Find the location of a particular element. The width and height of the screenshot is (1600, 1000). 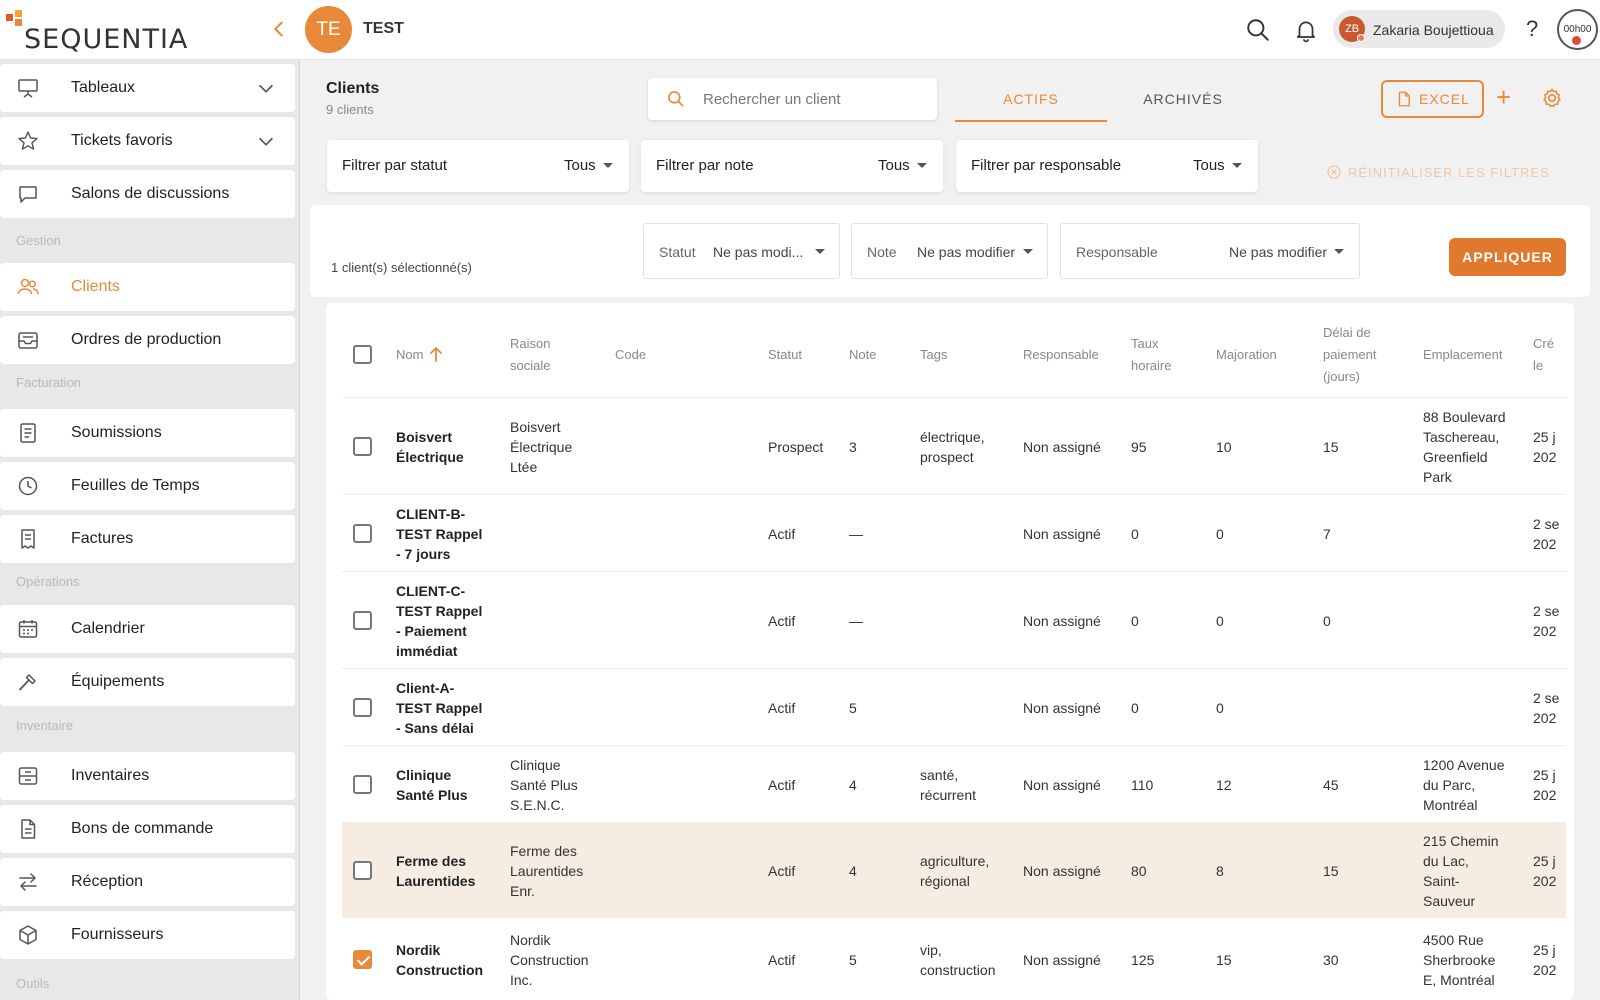

column-header-code: Code is located at coordinates (630, 355).